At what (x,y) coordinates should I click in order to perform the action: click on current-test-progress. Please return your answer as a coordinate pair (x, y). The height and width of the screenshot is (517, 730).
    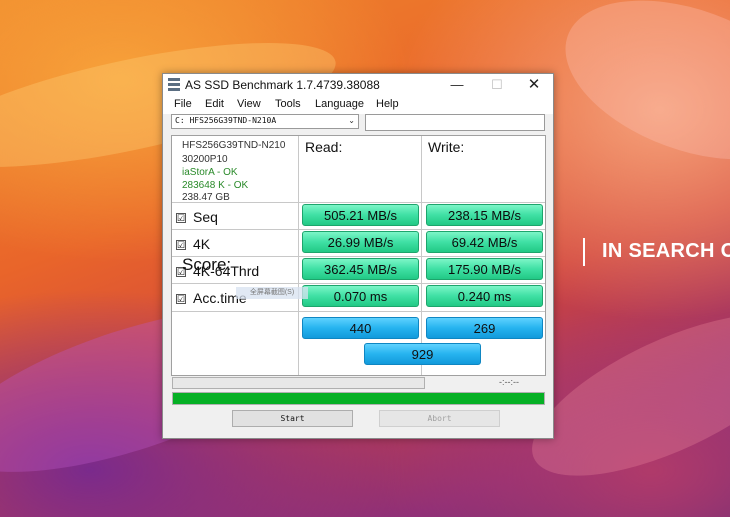
    Looking at the image, I should click on (298, 383).